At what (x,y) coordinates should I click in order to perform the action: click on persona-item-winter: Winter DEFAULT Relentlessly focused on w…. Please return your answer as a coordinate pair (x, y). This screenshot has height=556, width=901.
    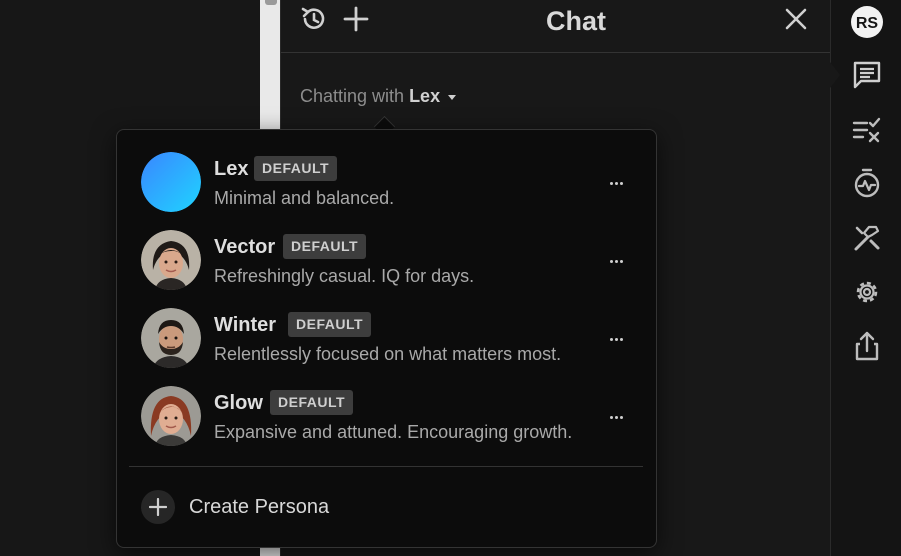
    Looking at the image, I should click on (386, 327).